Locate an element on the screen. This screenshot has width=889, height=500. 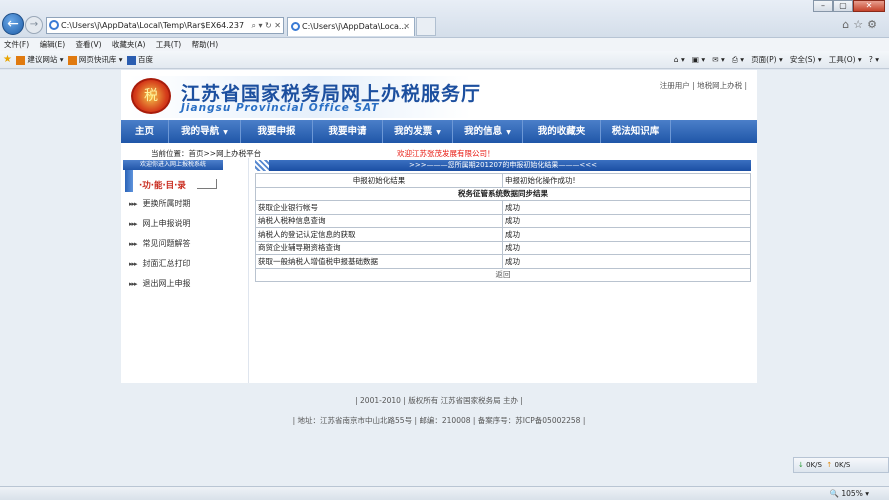
sidebar-item-exit: ▸▸▸ 退出网上申报 is located at coordinates (160, 283).